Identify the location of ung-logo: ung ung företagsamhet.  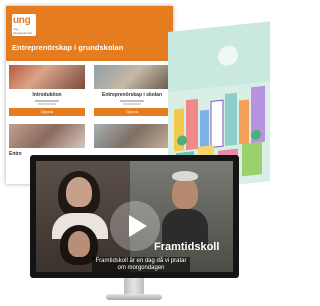
(24, 25).